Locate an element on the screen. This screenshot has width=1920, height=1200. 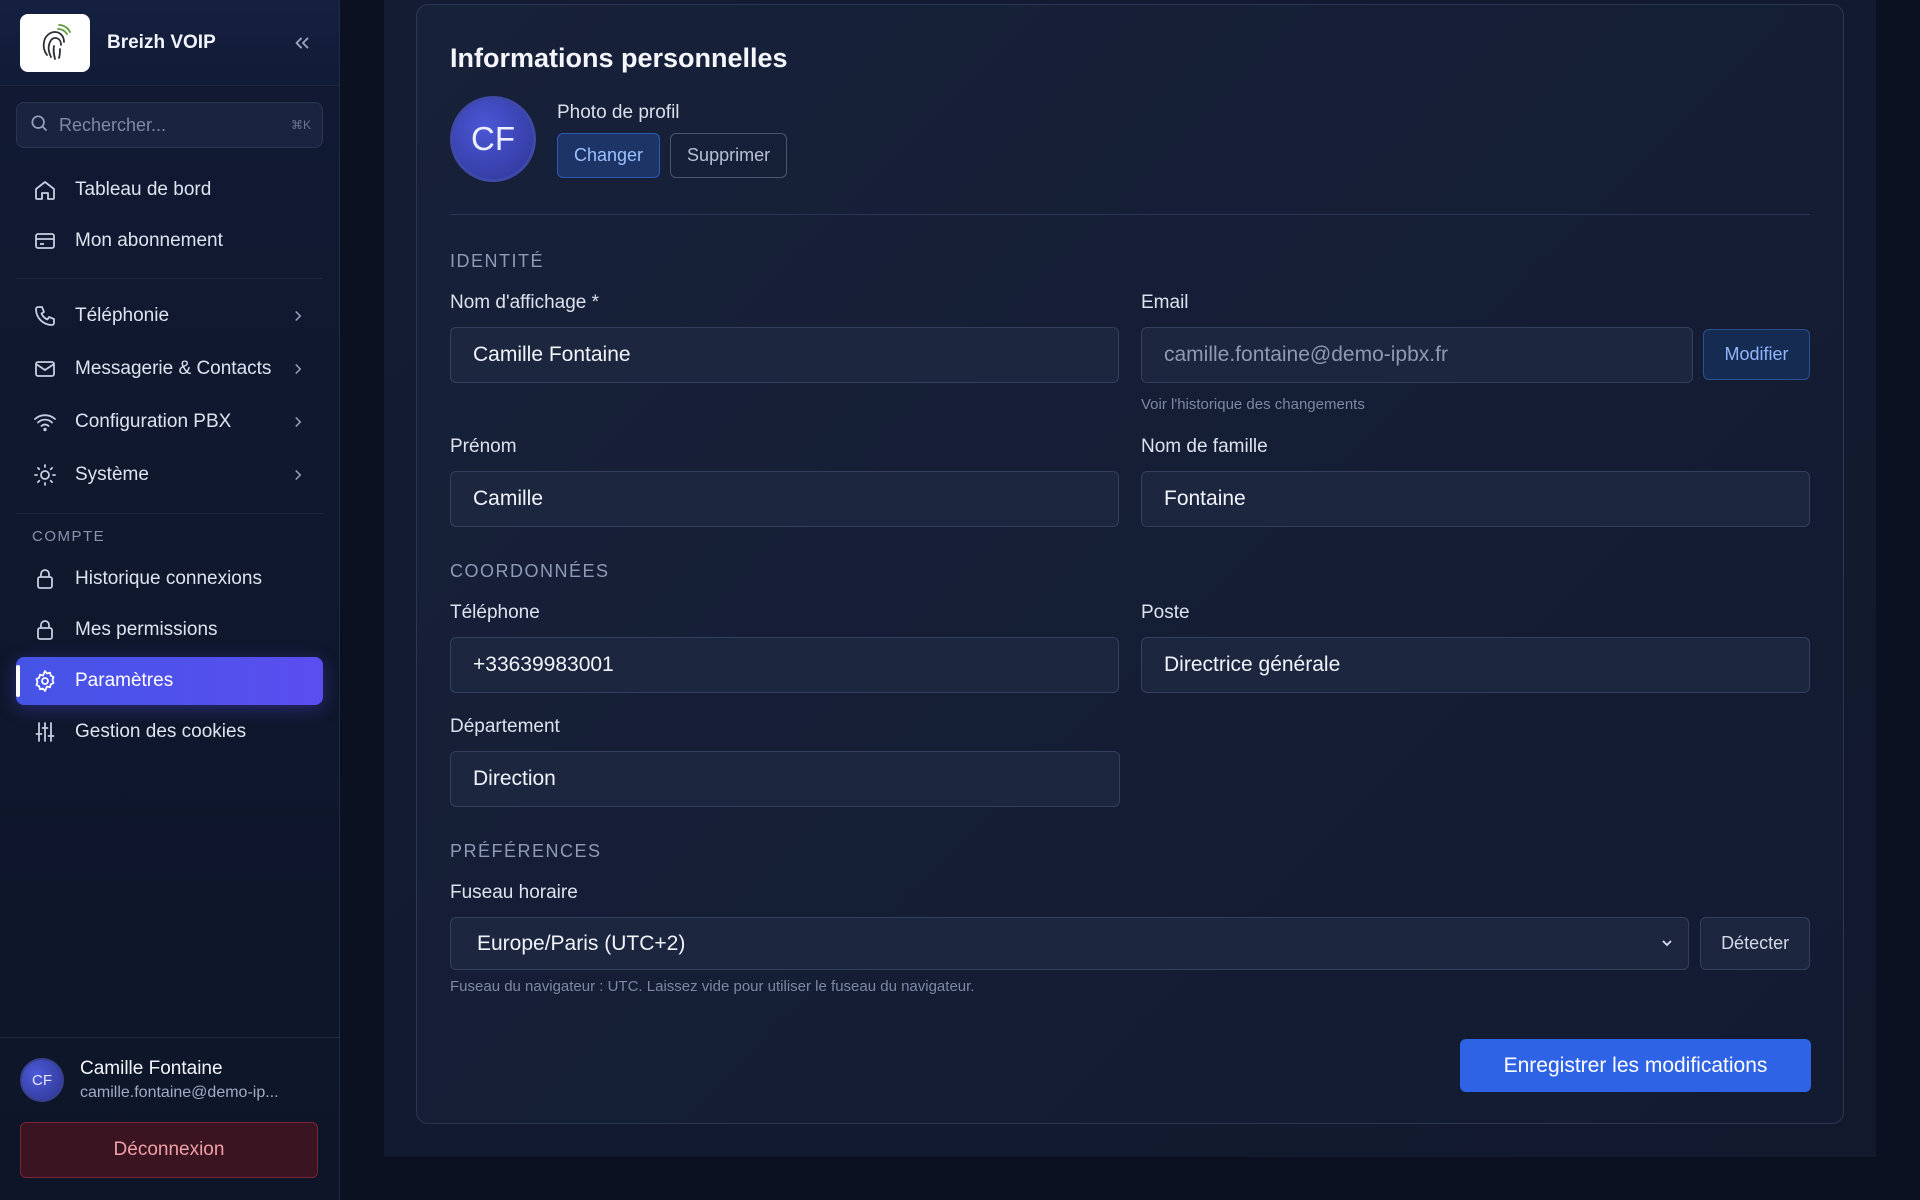
page-title: Informations personnelles is located at coordinates (619, 58).